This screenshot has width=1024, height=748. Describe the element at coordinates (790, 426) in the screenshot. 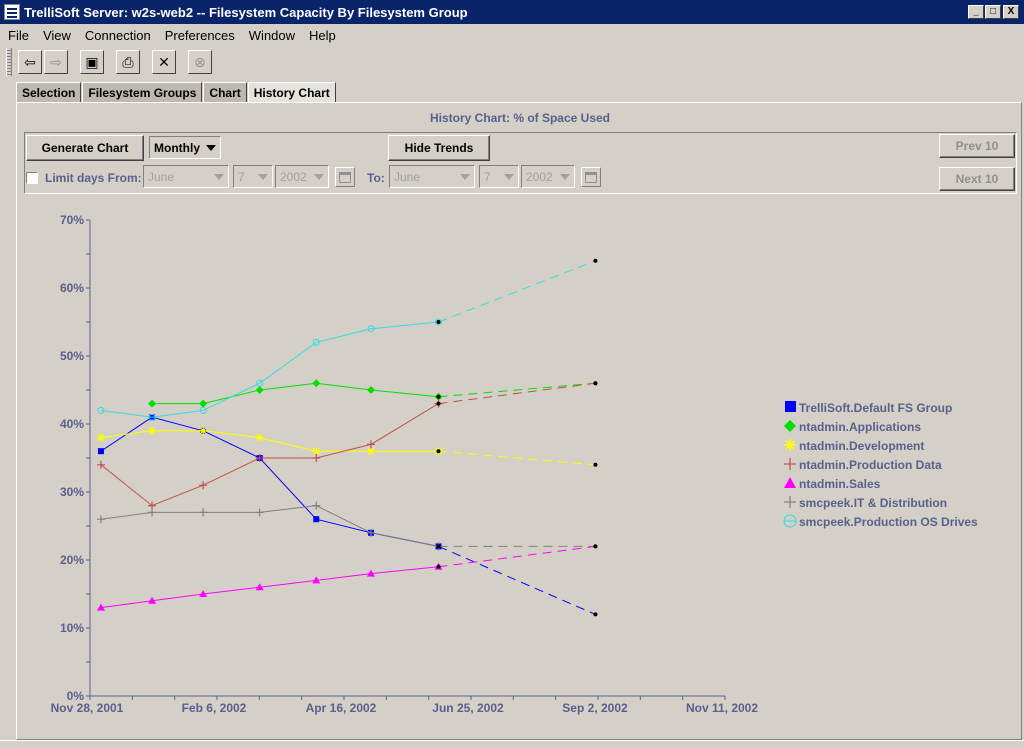

I see `legend-diamond-icon` at that location.